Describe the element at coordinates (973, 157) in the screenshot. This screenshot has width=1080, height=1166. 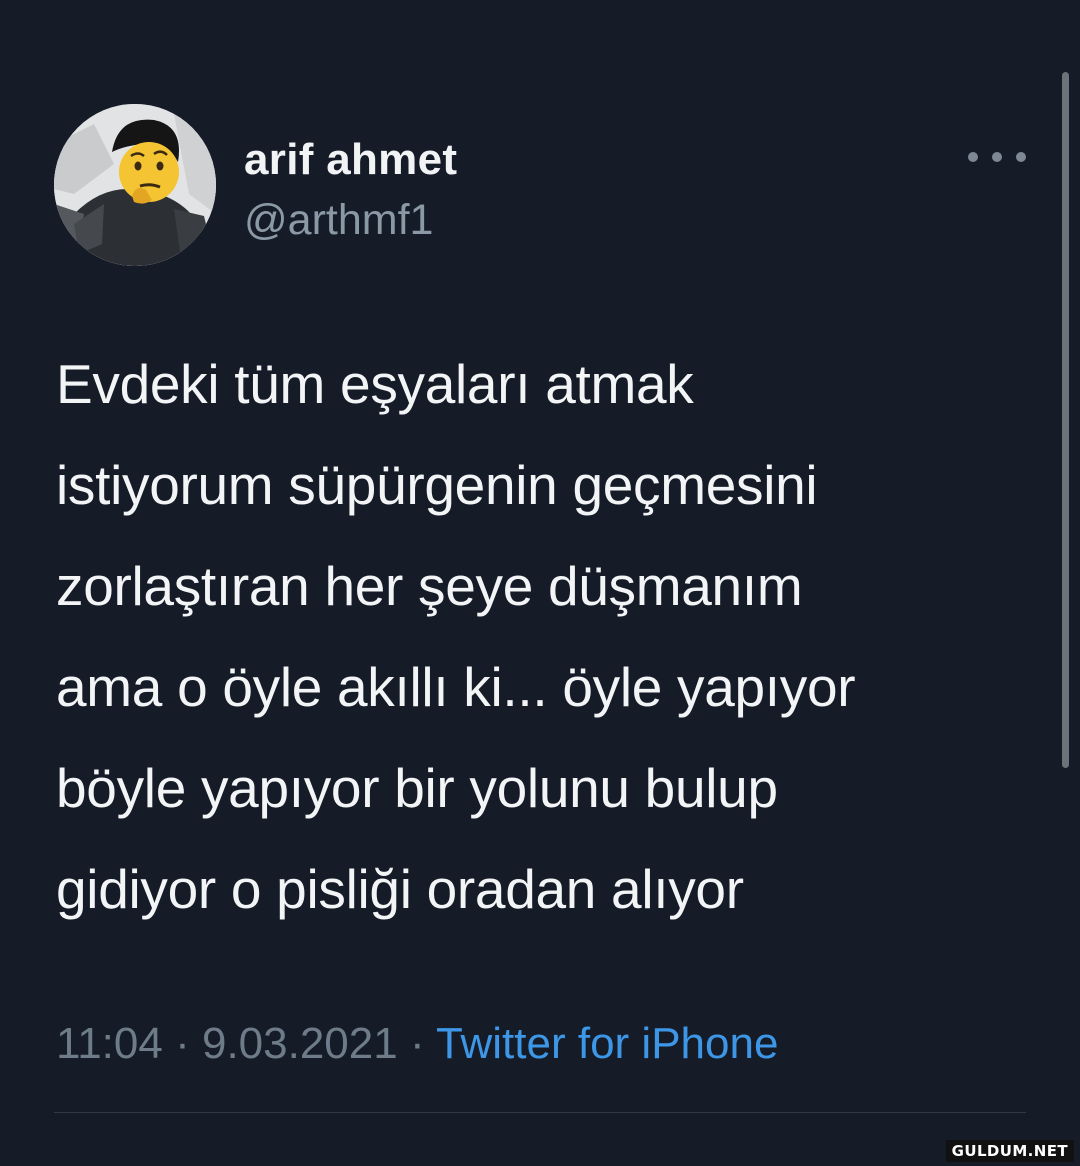
I see `more-horizontal-icon` at that location.